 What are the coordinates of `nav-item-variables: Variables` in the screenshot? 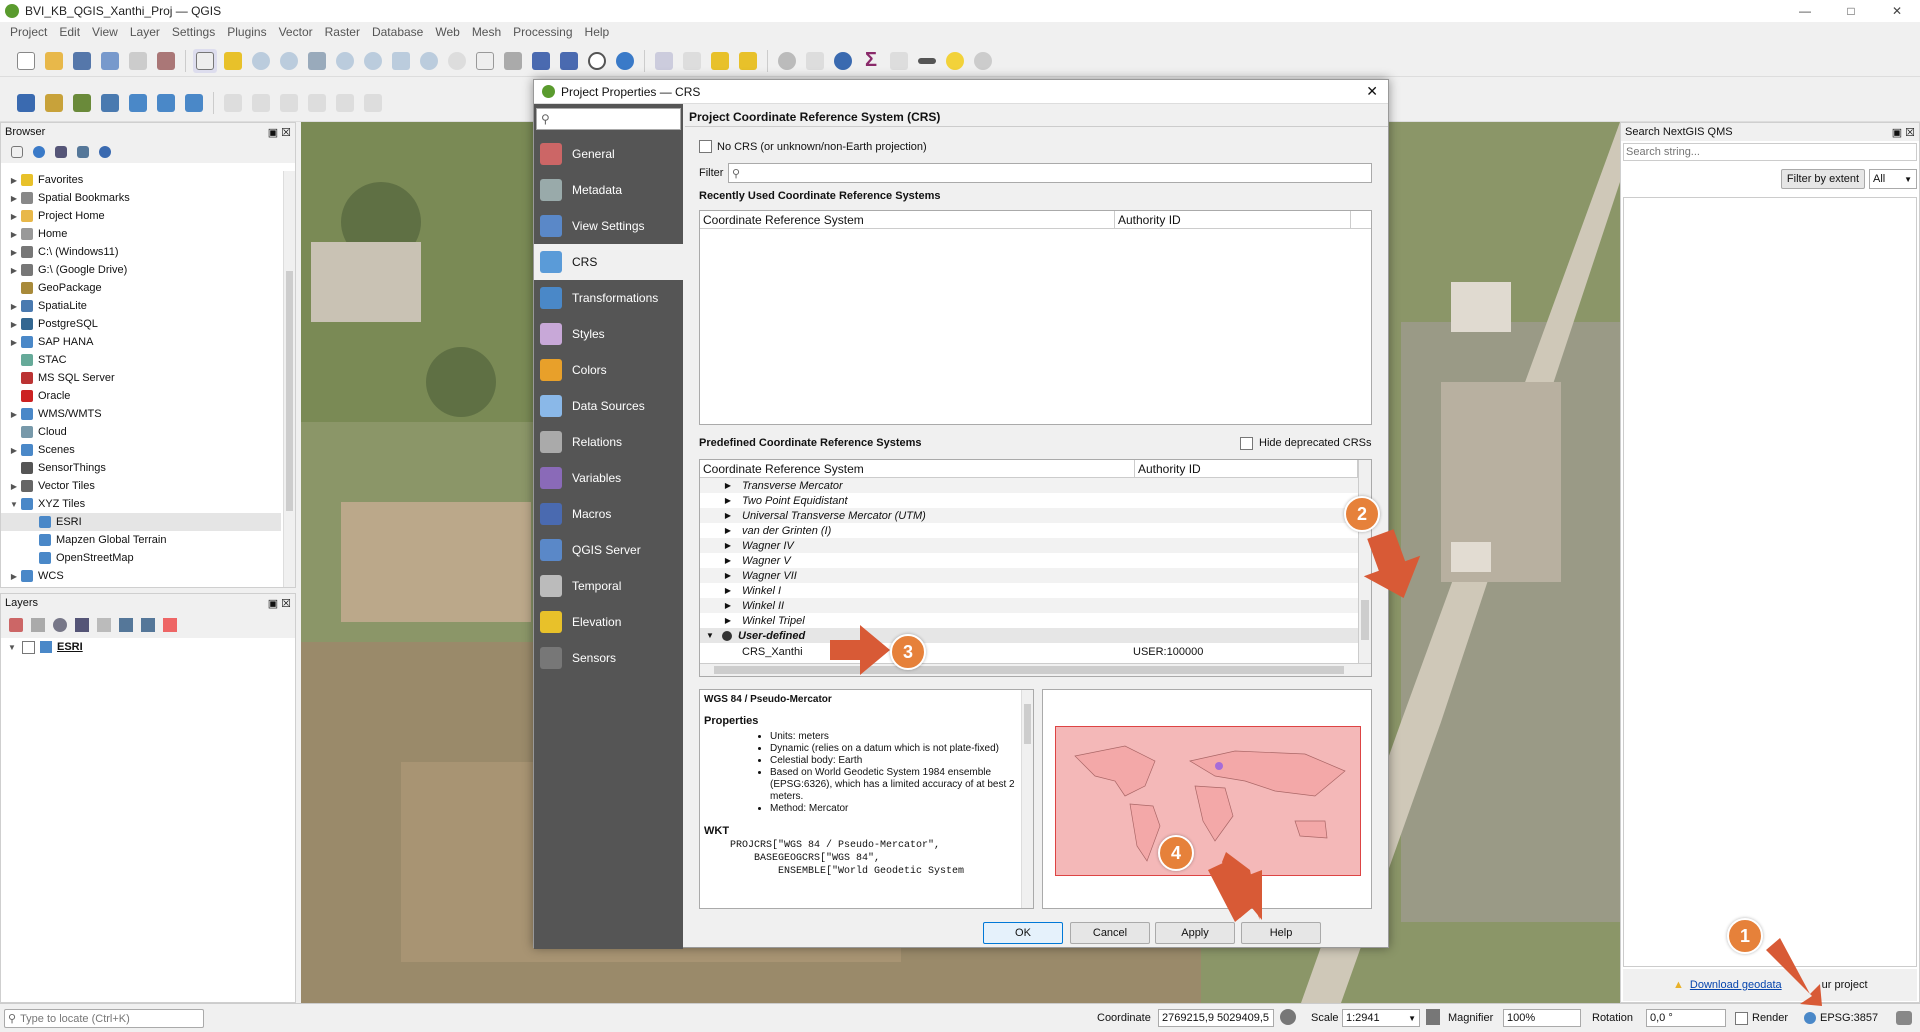 It's located at (608, 478).